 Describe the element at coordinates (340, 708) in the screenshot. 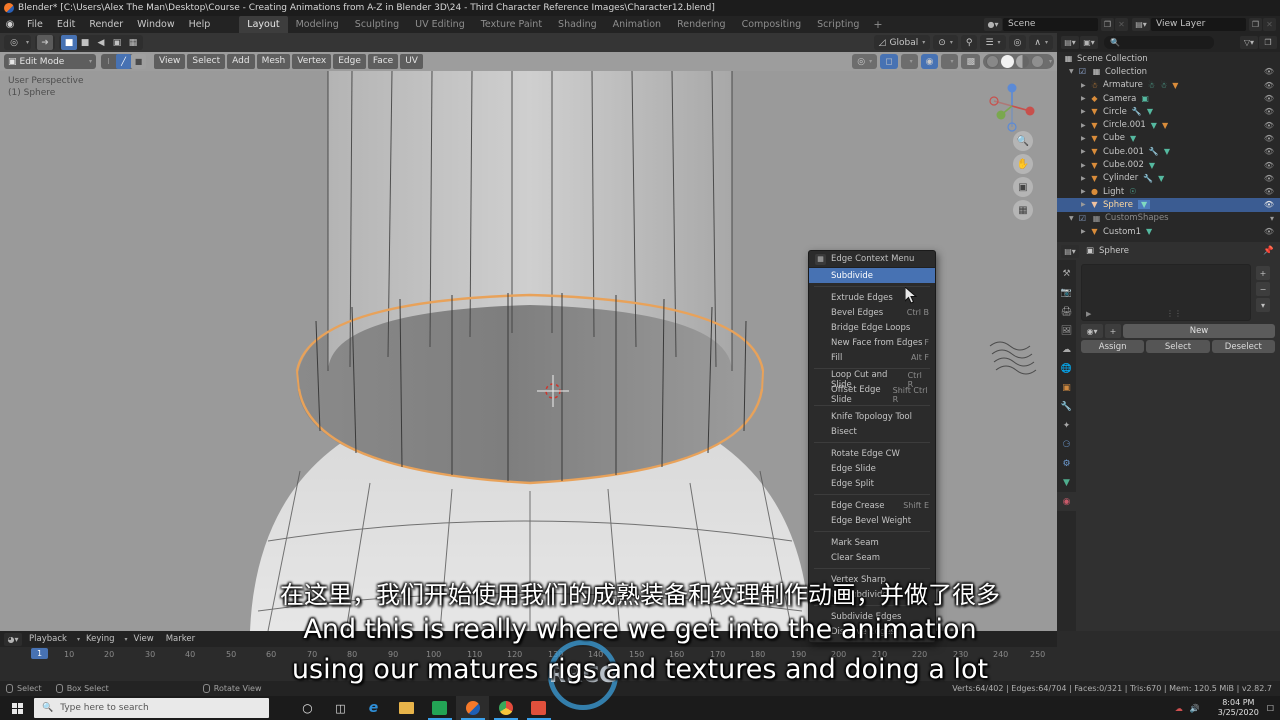

I see `task-view-icon: ◫` at that location.